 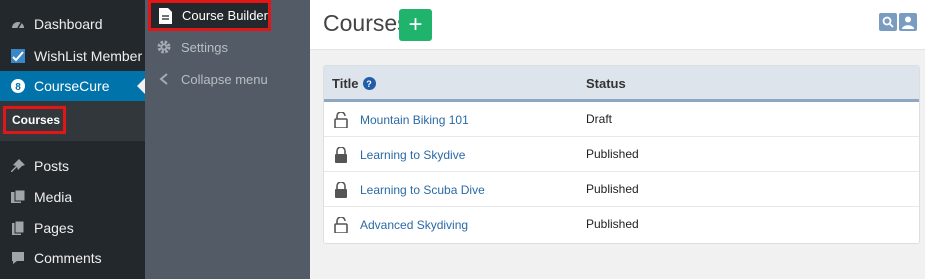 I want to click on add-course-button: +, so click(x=415, y=25).